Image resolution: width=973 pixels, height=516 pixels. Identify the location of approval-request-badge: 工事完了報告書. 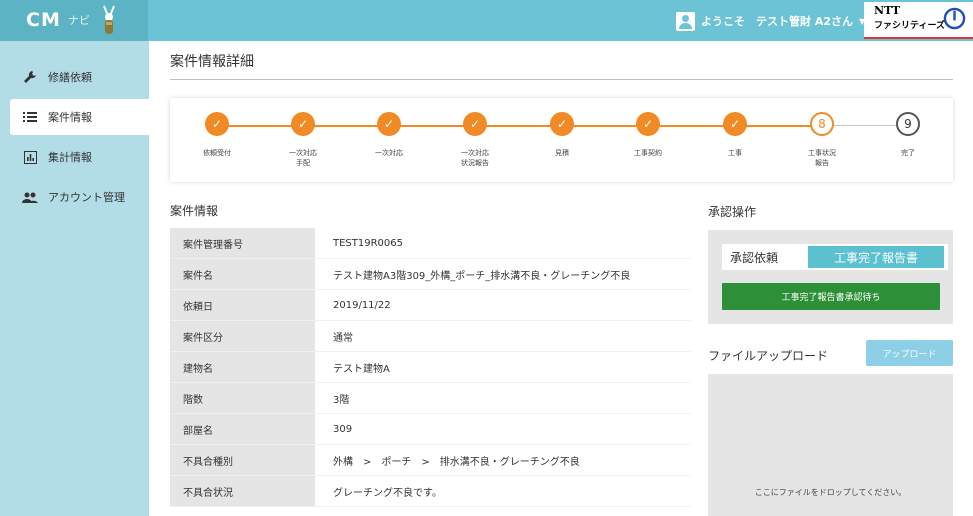
(876, 257).